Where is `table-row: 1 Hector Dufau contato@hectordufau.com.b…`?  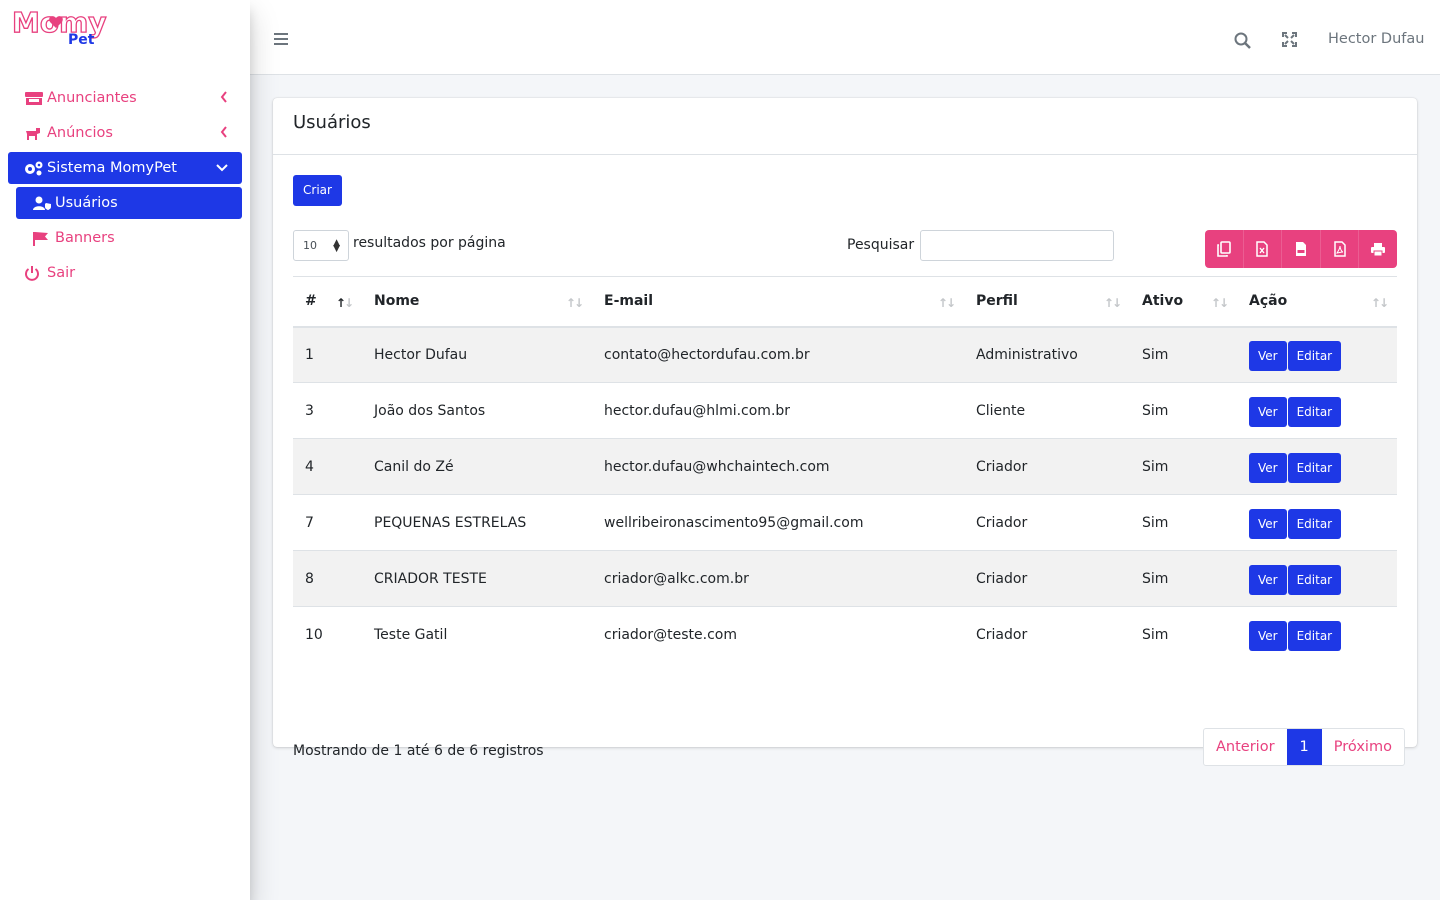
table-row: 1 Hector Dufau contato@hectordufau.com.b… is located at coordinates (845, 354).